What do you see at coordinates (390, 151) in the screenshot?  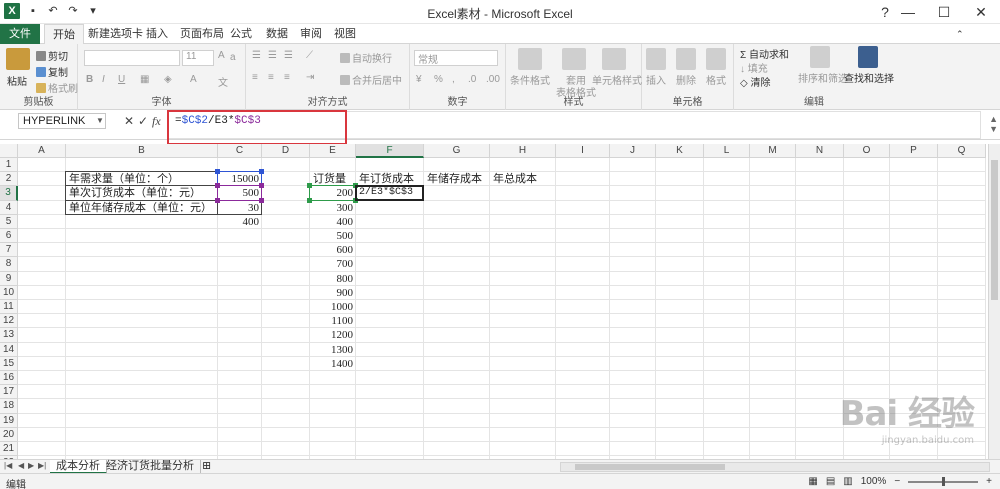 I see `column-header-f: F` at bounding box center [390, 151].